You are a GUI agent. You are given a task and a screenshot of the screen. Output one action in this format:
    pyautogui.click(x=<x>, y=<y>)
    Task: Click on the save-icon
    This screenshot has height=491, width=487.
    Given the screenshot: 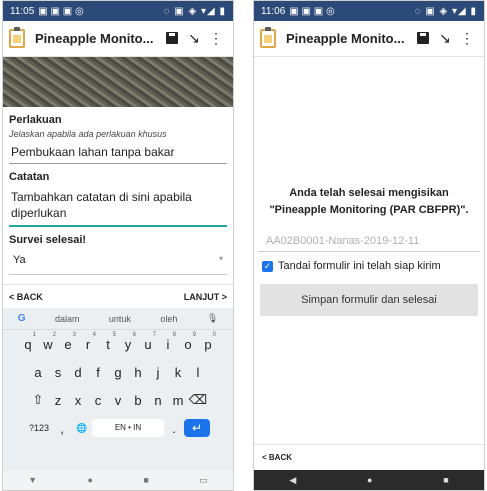 What is the action you would take?
    pyautogui.click(x=172, y=37)
    